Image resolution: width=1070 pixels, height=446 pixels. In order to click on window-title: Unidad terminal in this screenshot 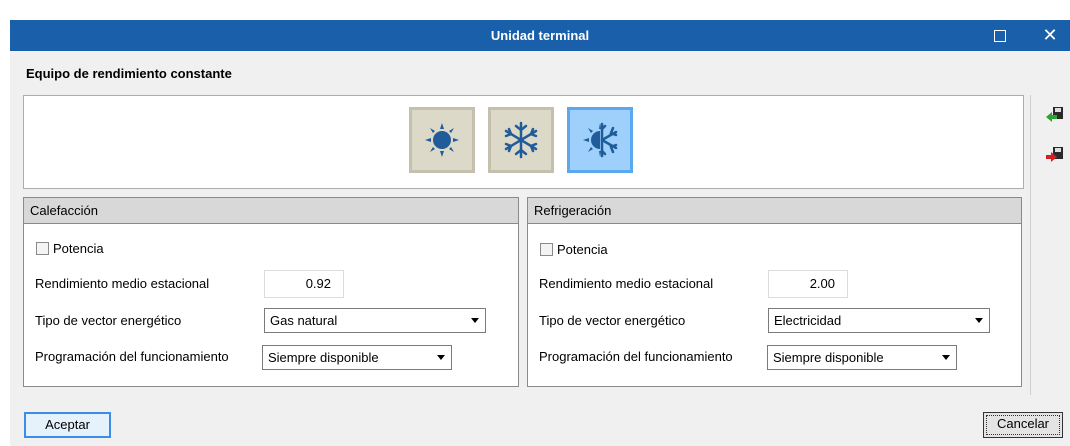, I will do `click(540, 35)`.